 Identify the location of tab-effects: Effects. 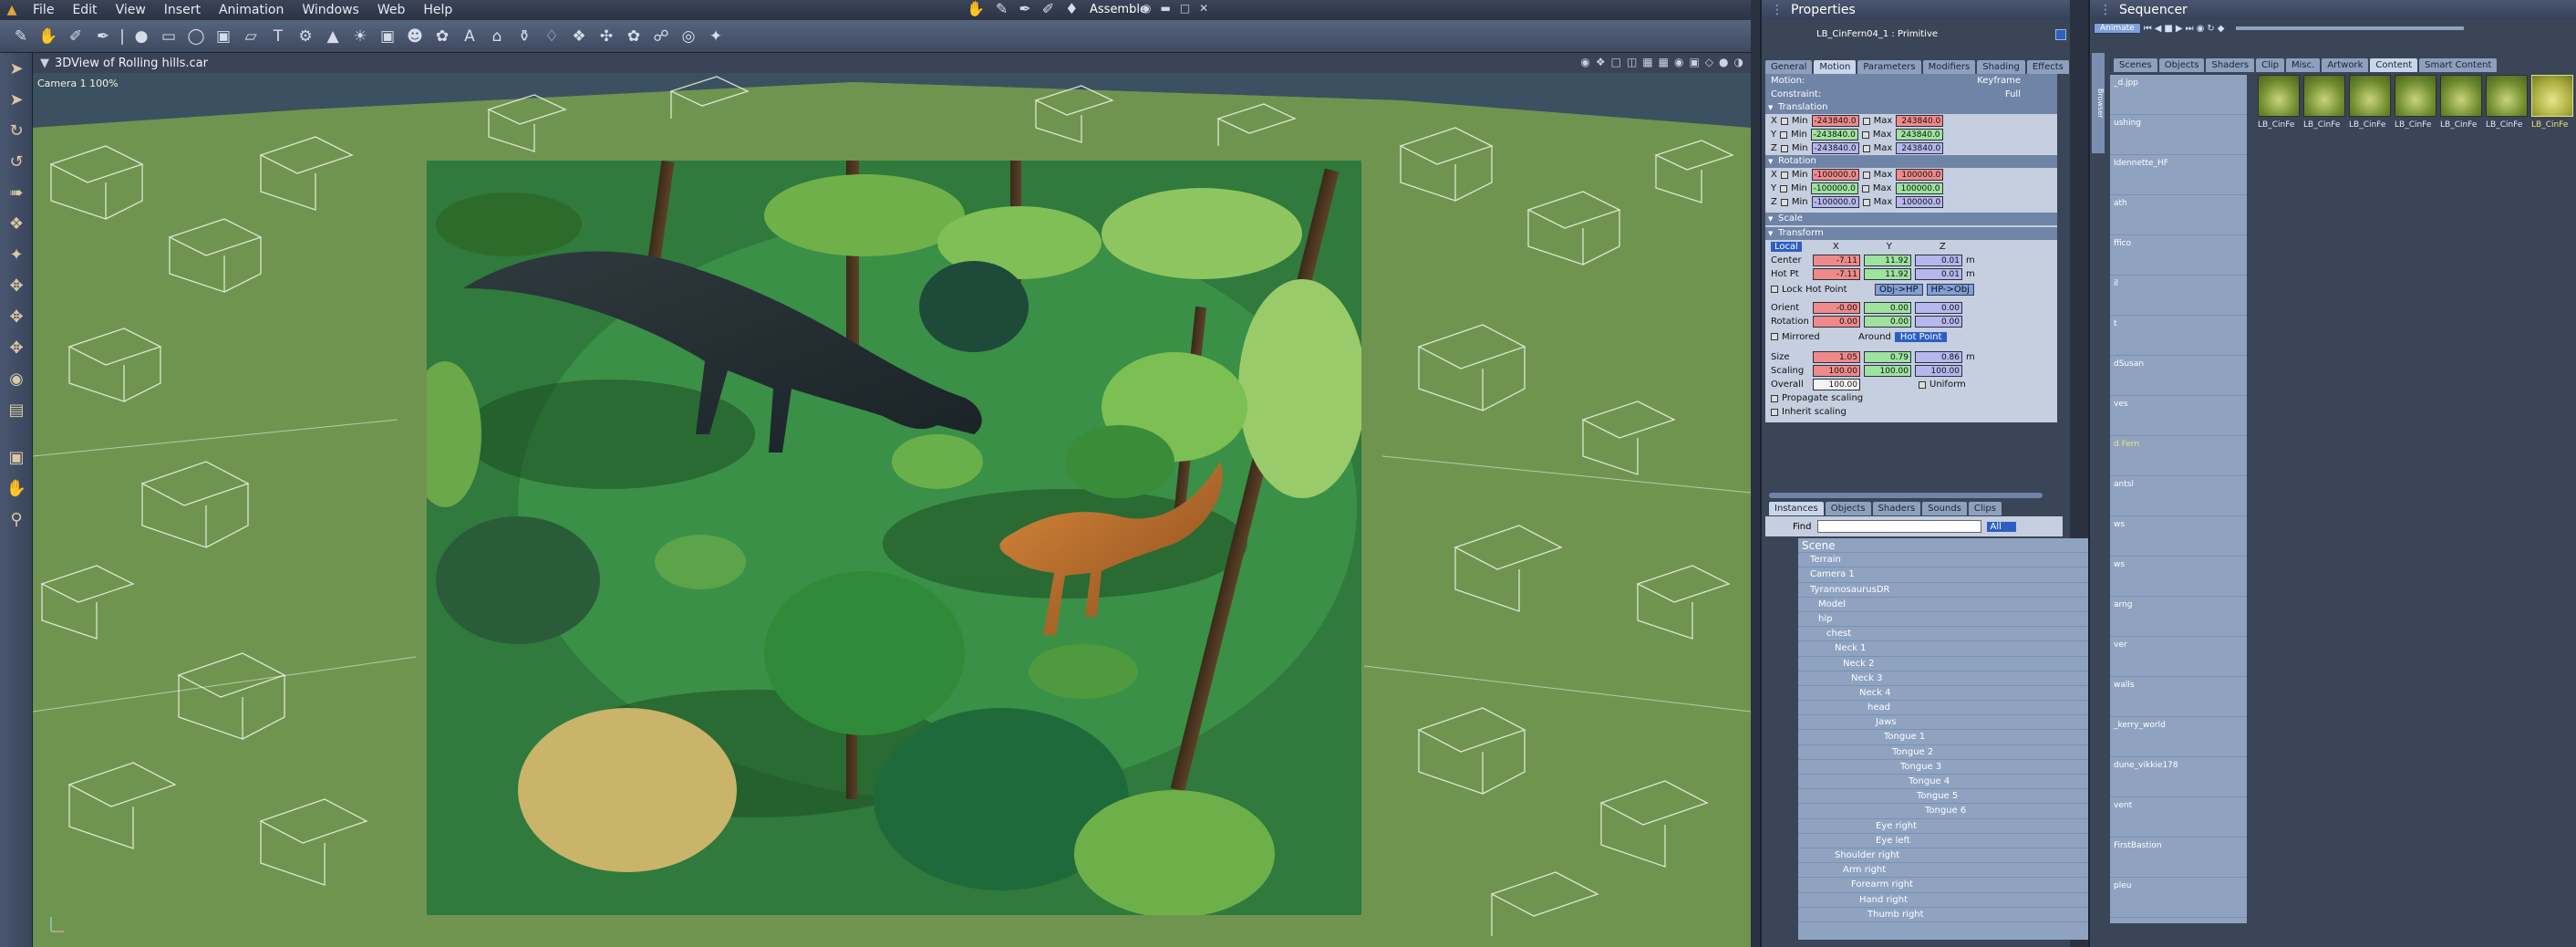
(2047, 67).